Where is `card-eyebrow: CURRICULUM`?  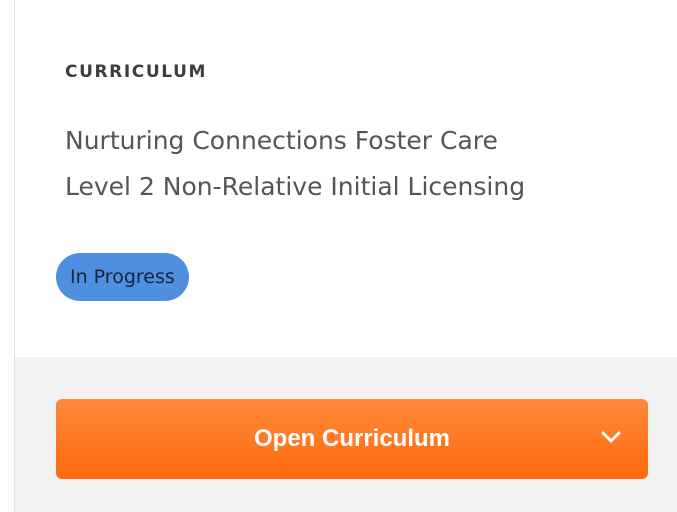
card-eyebrow: CURRICULUM is located at coordinates (136, 72).